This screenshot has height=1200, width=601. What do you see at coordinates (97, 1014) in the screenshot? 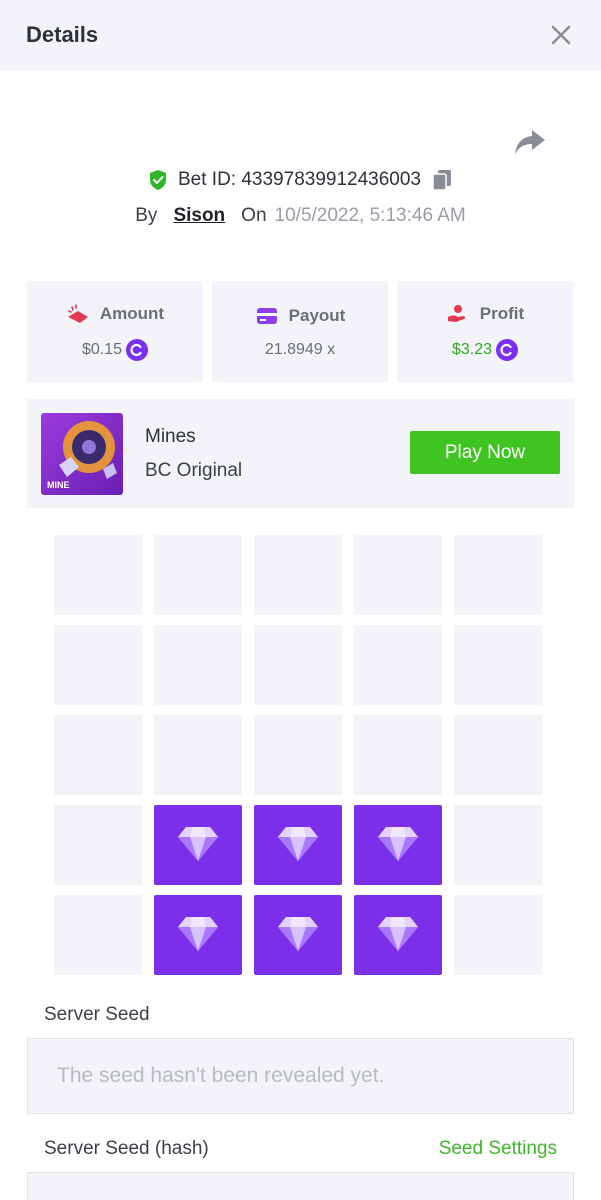
I see `server-seed-label: Server Seed` at bounding box center [97, 1014].